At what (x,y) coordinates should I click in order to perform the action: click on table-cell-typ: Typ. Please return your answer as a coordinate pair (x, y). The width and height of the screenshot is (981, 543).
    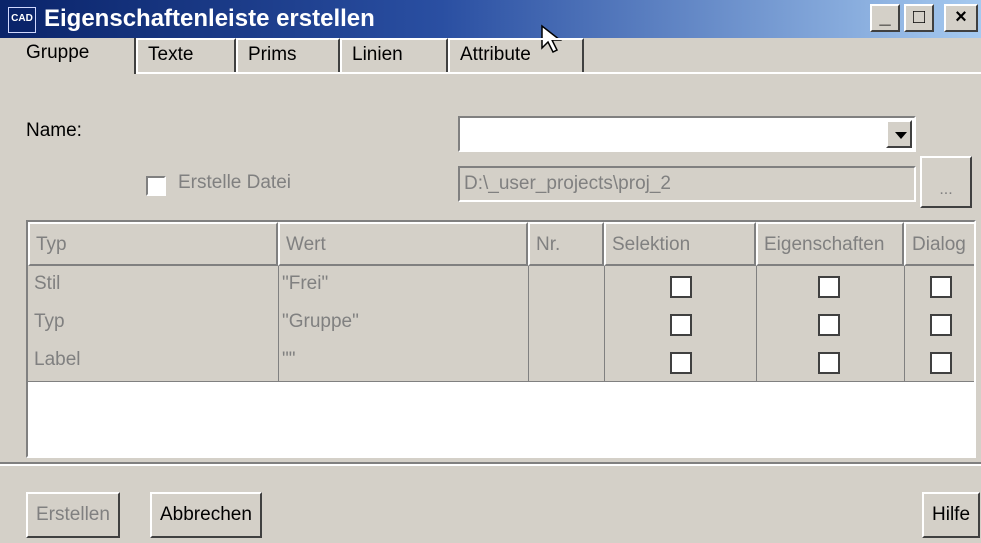
    Looking at the image, I should click on (49, 321).